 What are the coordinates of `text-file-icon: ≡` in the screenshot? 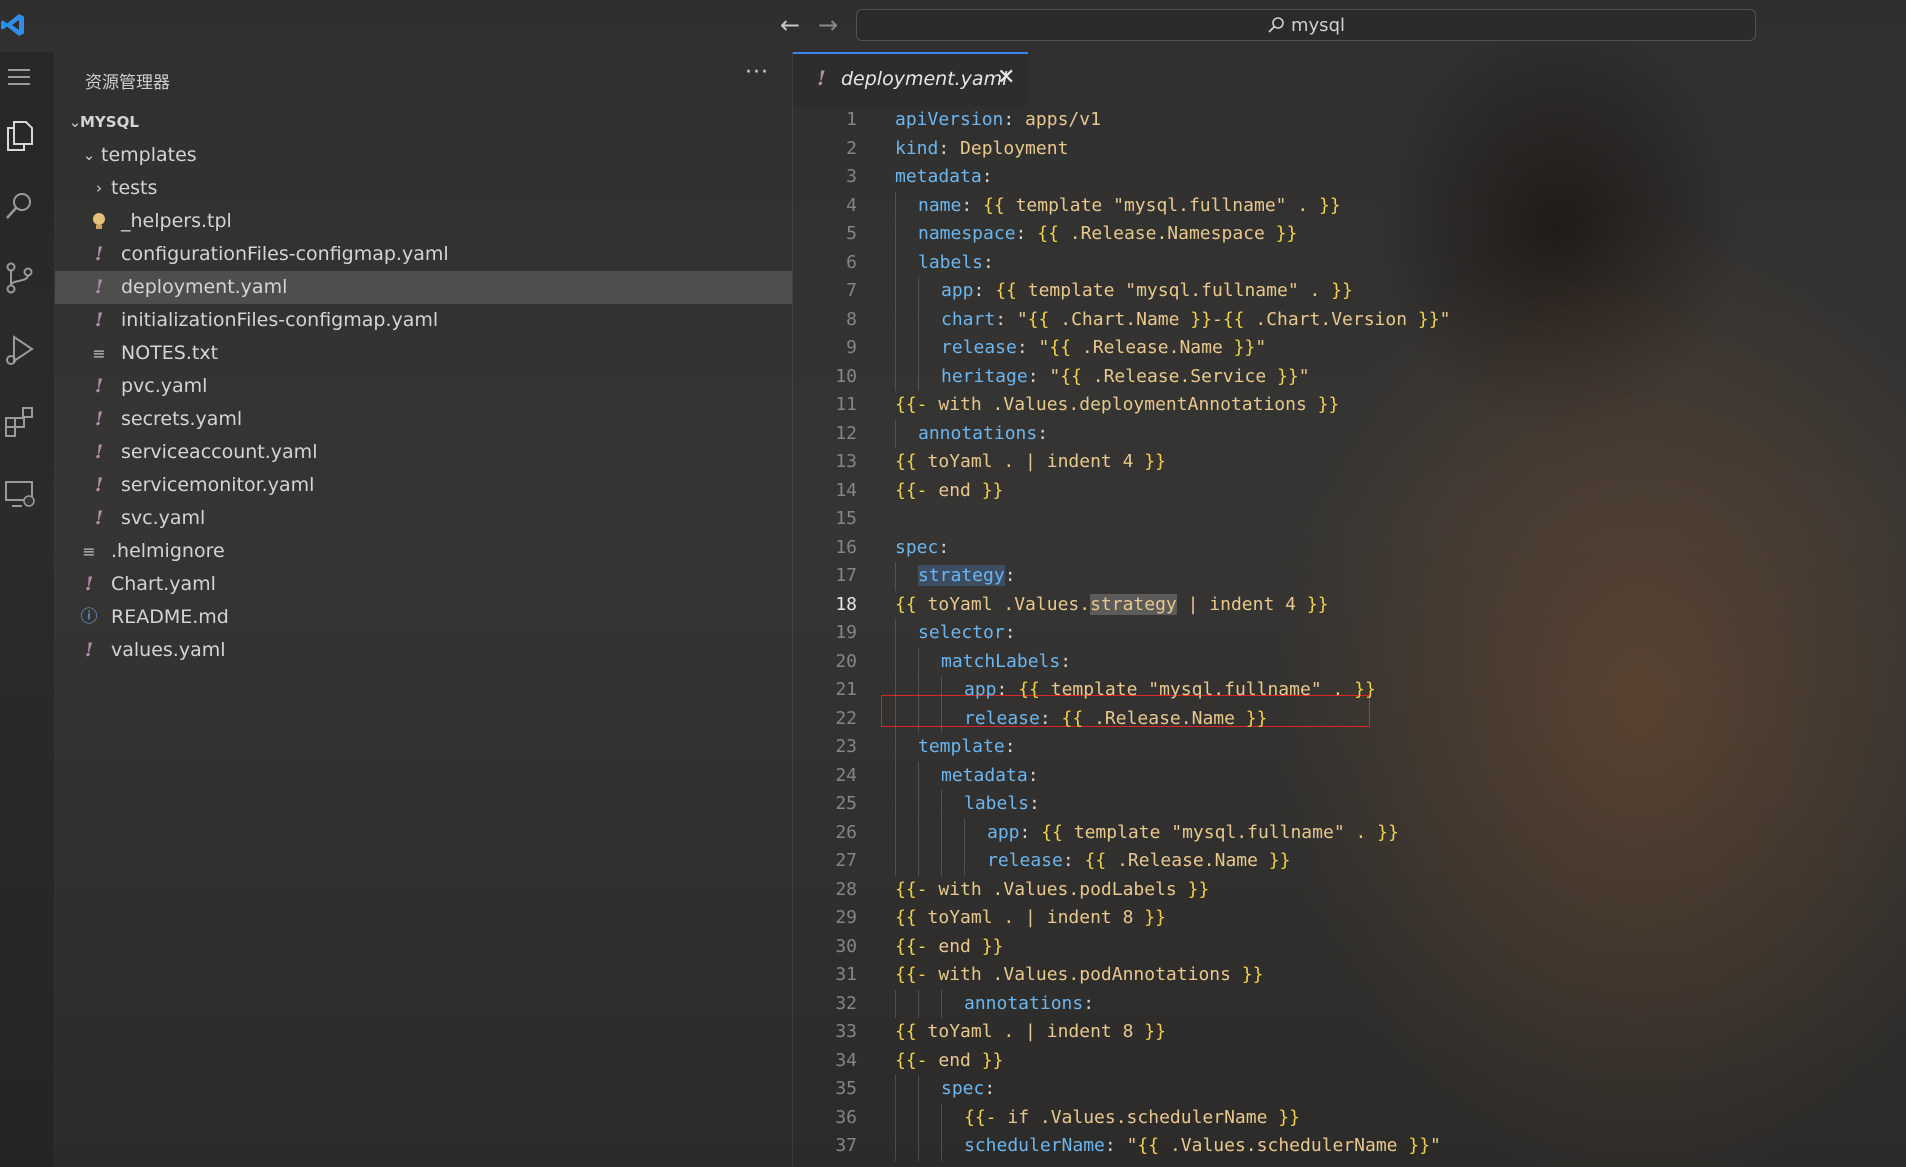 It's located at (89, 551).